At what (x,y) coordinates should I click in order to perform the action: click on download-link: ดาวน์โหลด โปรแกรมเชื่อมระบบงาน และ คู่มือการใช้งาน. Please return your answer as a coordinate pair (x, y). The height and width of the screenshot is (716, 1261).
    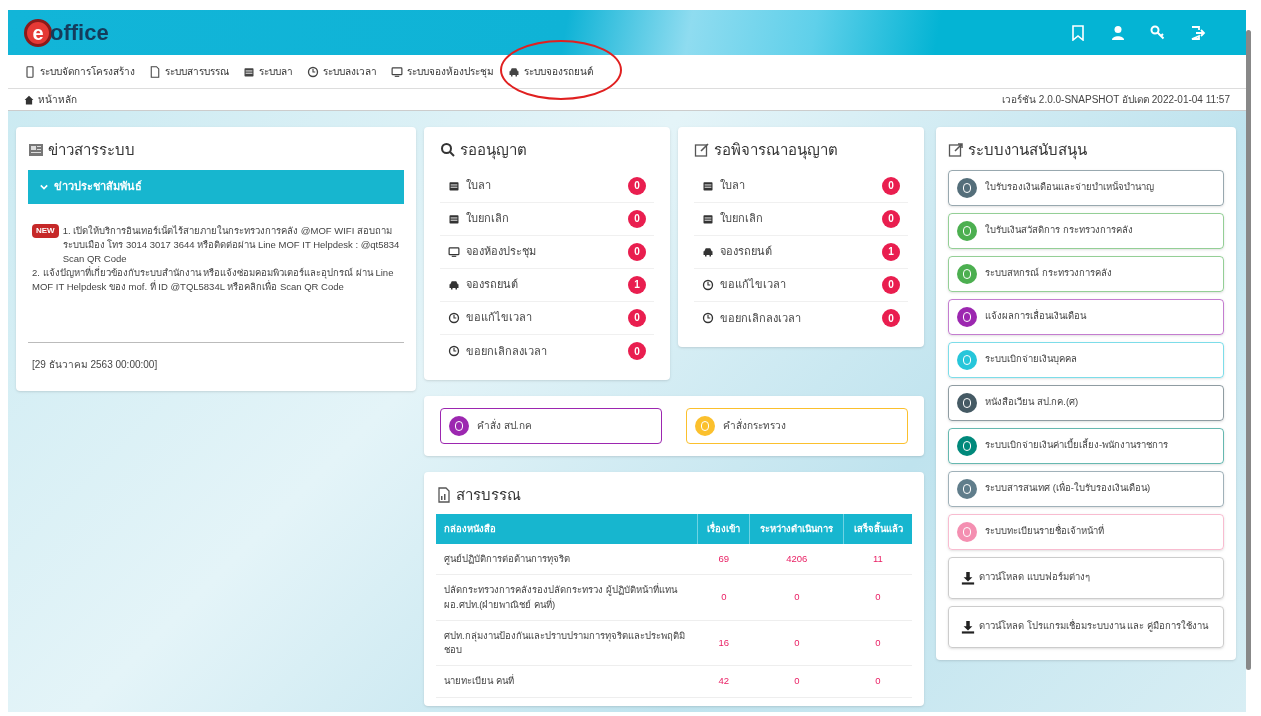
    Looking at the image, I should click on (1086, 626).